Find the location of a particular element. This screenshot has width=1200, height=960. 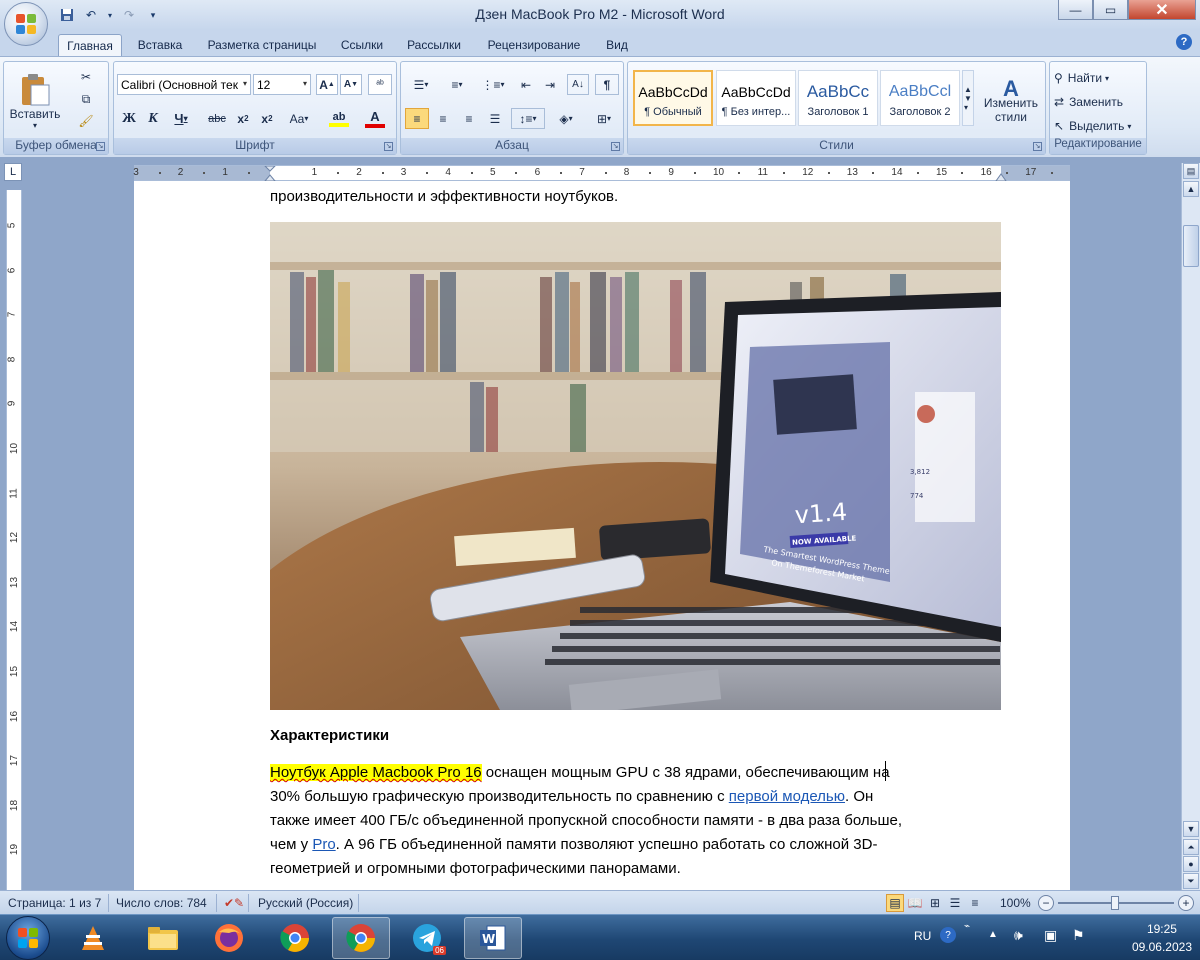

full-screen-reading-icon: 📖 is located at coordinates (915, 903).